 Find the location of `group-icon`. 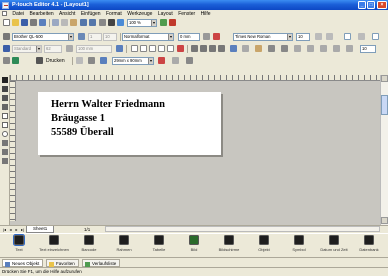

group-icon is located at coordinates (271, 48).